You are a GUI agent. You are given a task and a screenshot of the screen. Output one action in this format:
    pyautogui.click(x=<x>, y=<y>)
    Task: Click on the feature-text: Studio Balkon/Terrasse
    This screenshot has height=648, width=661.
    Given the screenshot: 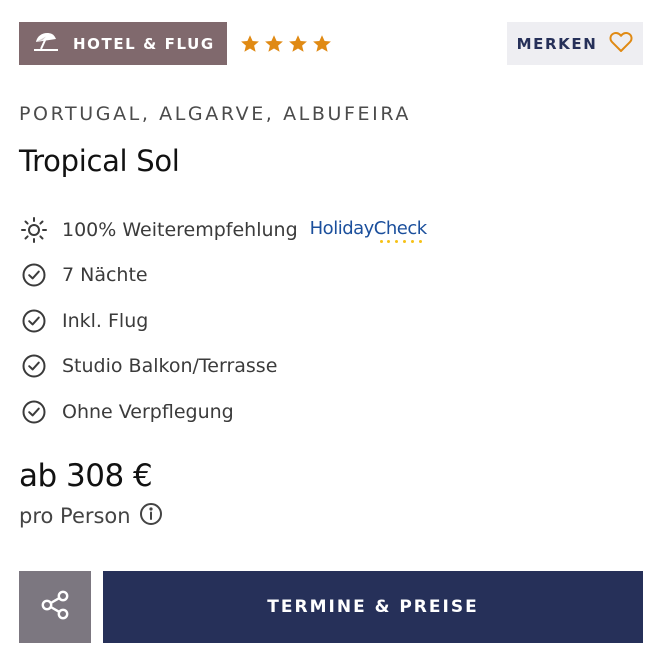 What is the action you would take?
    pyautogui.click(x=170, y=366)
    